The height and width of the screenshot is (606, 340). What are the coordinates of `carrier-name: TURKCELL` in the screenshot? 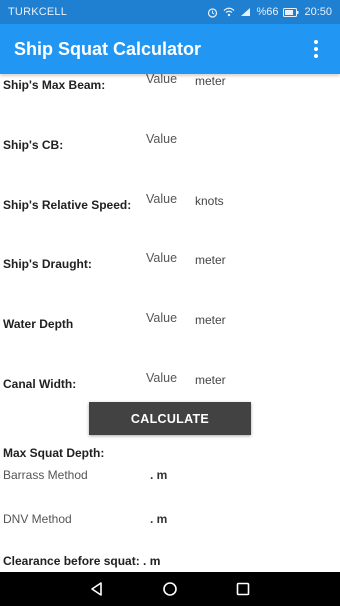 It's located at (38, 12).